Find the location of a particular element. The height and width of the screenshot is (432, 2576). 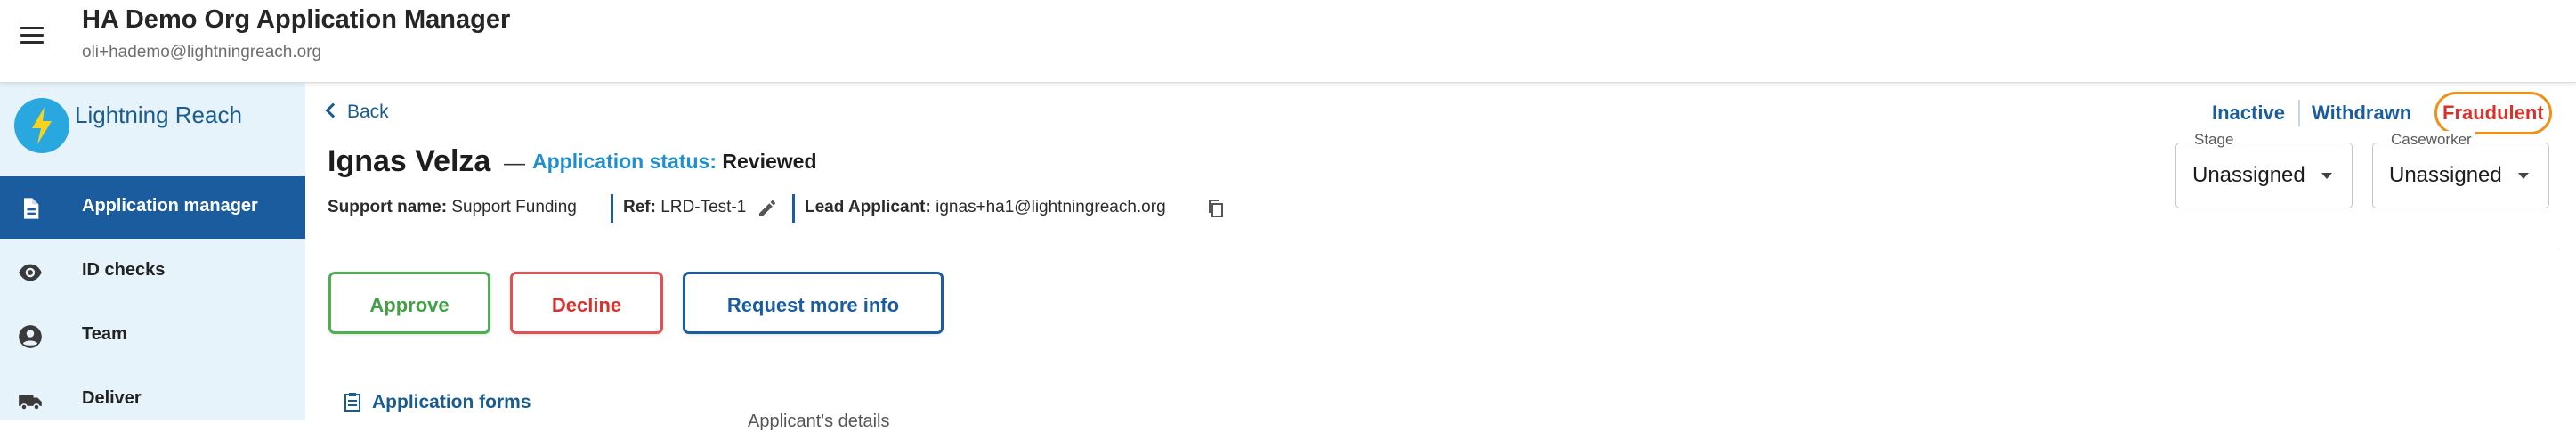

caseworker-value: Unassigned is located at coordinates (2445, 175).